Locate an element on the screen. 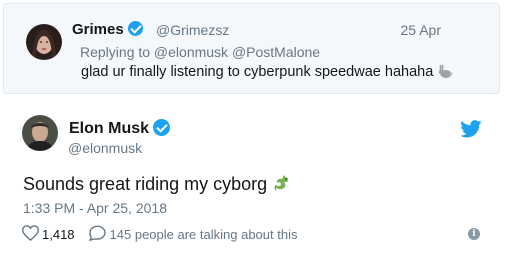 The width and height of the screenshot is (505, 260). replying-to-line: Replying to @elonmusk @PostMalone is located at coordinates (200, 52).